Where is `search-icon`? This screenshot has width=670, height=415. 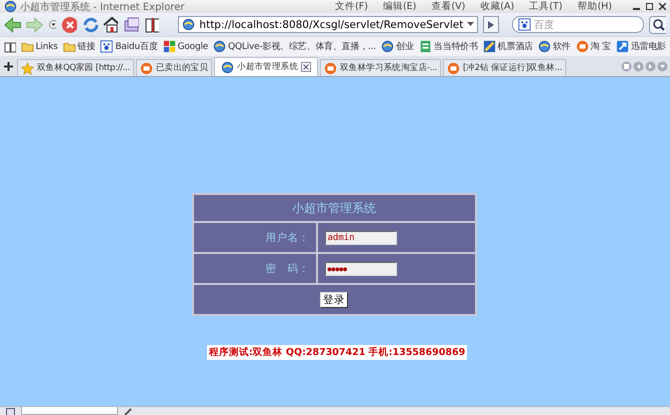
search-icon is located at coordinates (657, 25).